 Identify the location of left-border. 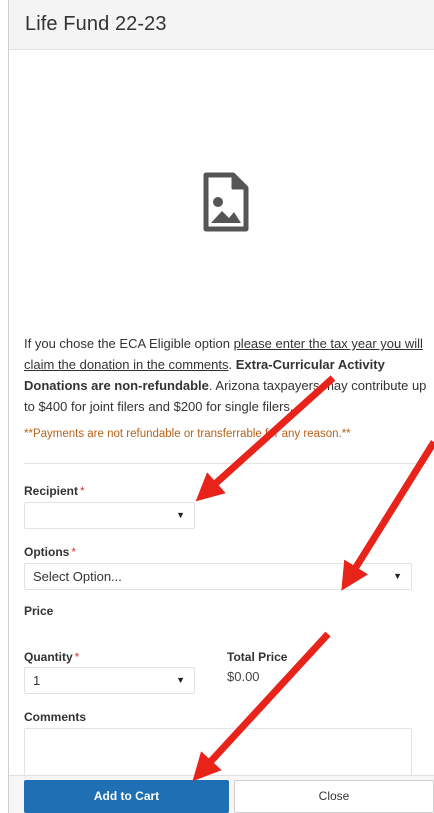
(8, 406).